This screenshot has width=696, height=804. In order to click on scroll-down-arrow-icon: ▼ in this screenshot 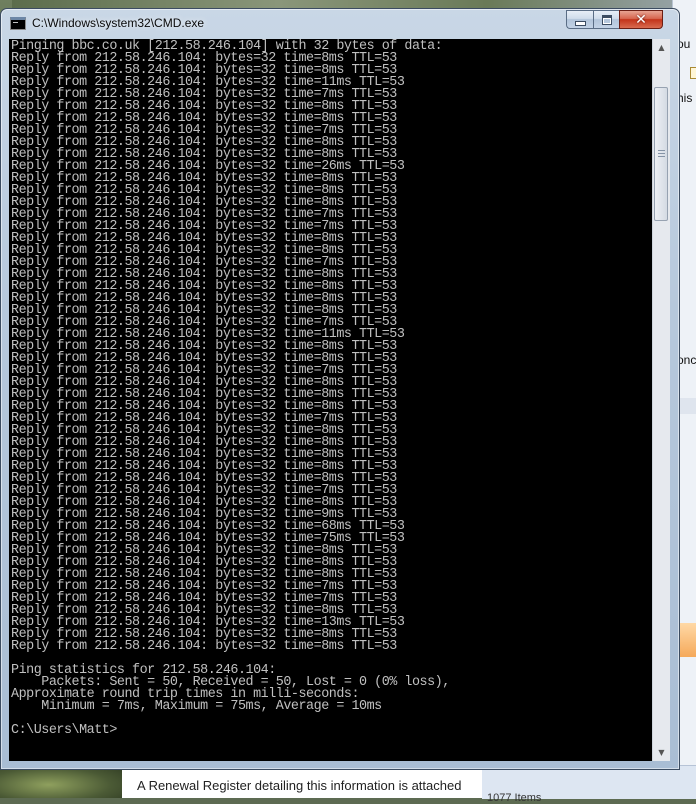, I will do `click(661, 752)`.